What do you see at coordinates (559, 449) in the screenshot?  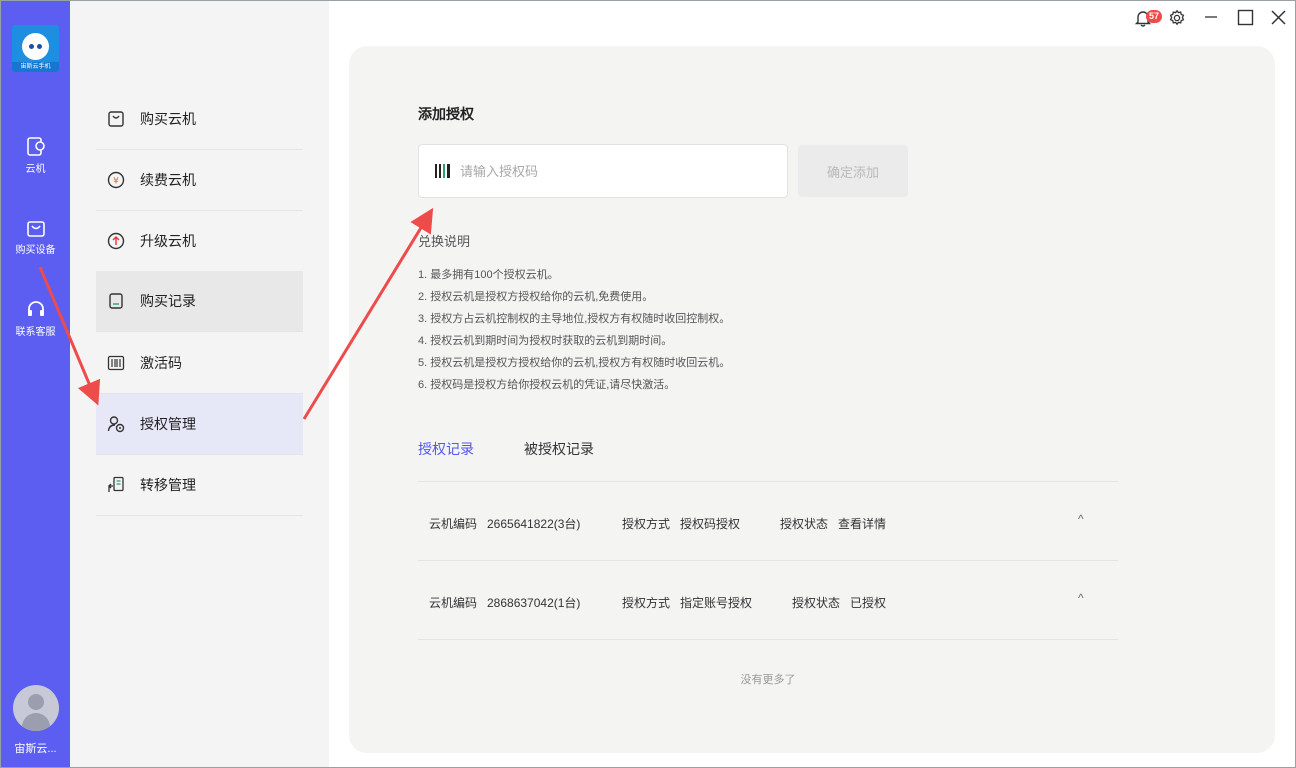 I see `tab-authorized-records: 被授权记录` at bounding box center [559, 449].